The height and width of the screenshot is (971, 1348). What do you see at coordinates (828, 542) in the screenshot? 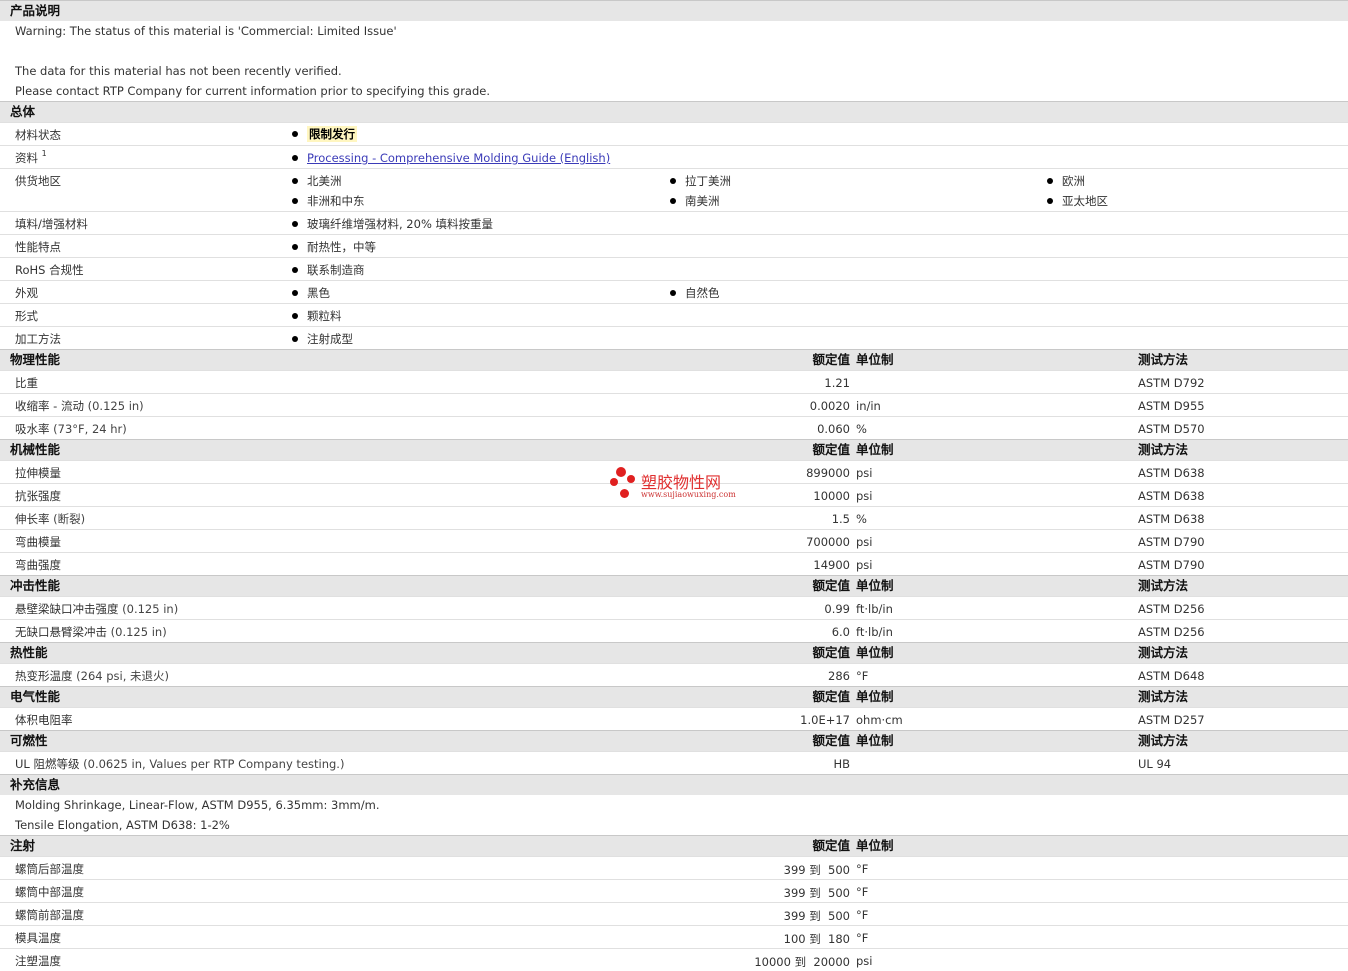
I see `property-value: 700000` at bounding box center [828, 542].